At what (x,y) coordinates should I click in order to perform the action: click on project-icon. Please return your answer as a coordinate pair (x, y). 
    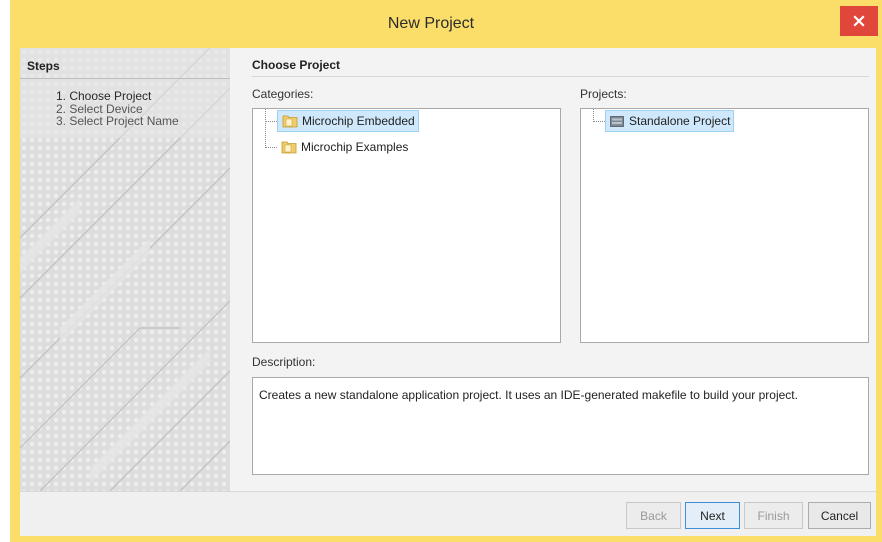
    Looking at the image, I should click on (617, 121).